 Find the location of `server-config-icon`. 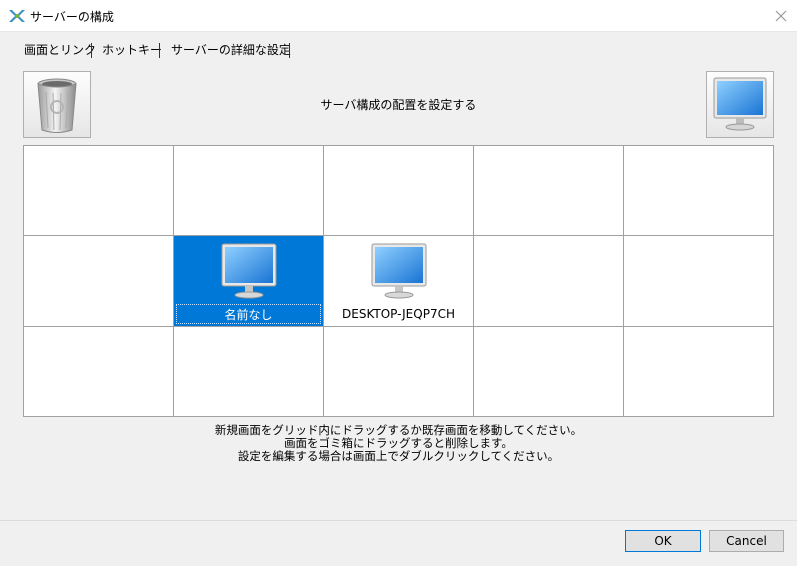

server-config-icon is located at coordinates (17, 16).